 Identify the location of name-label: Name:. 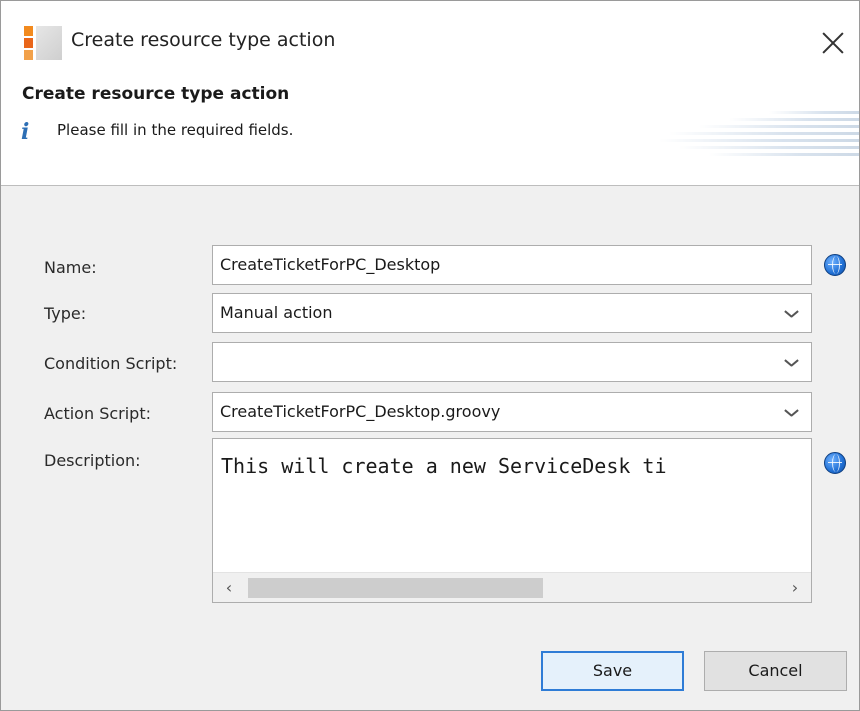
(70, 267).